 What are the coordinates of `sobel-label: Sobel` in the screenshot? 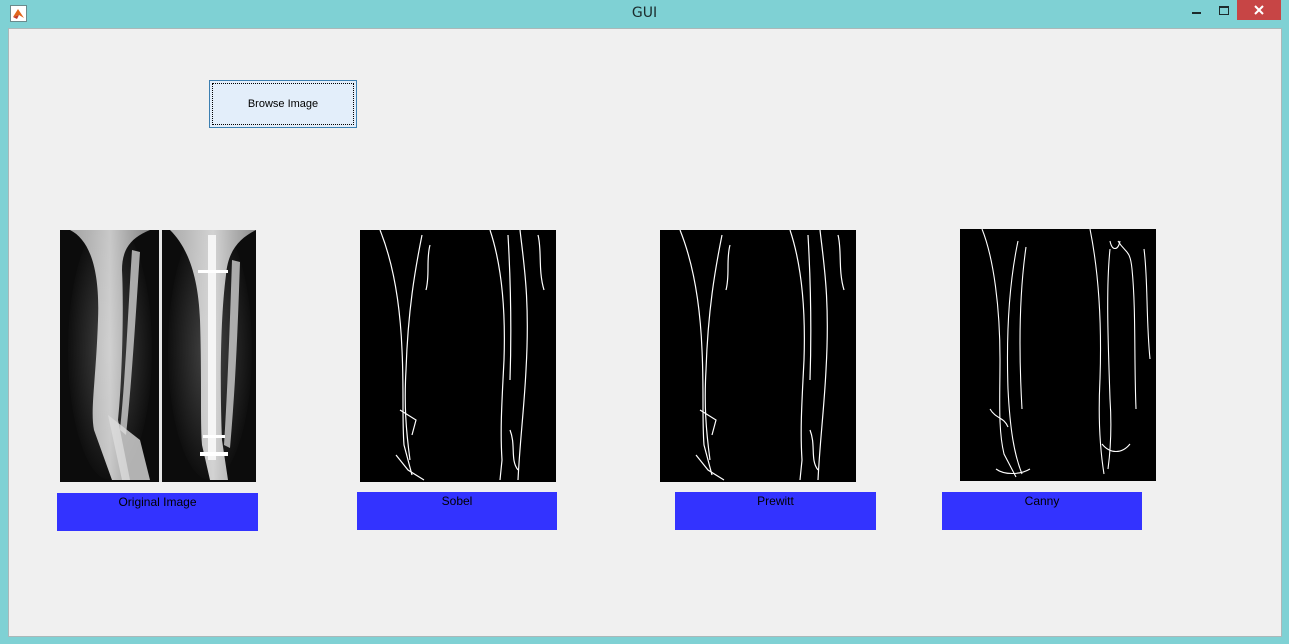 It's located at (457, 511).